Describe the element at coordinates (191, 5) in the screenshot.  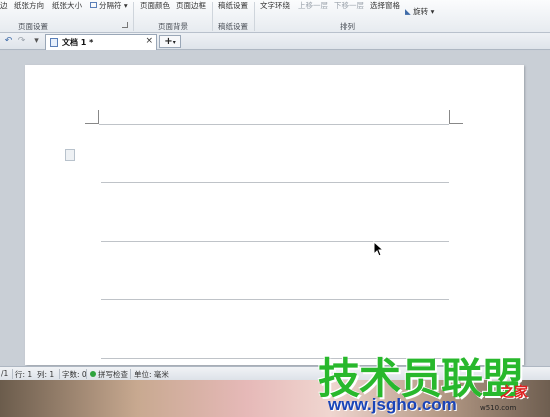
I see `page-border-button: 页面边框` at that location.